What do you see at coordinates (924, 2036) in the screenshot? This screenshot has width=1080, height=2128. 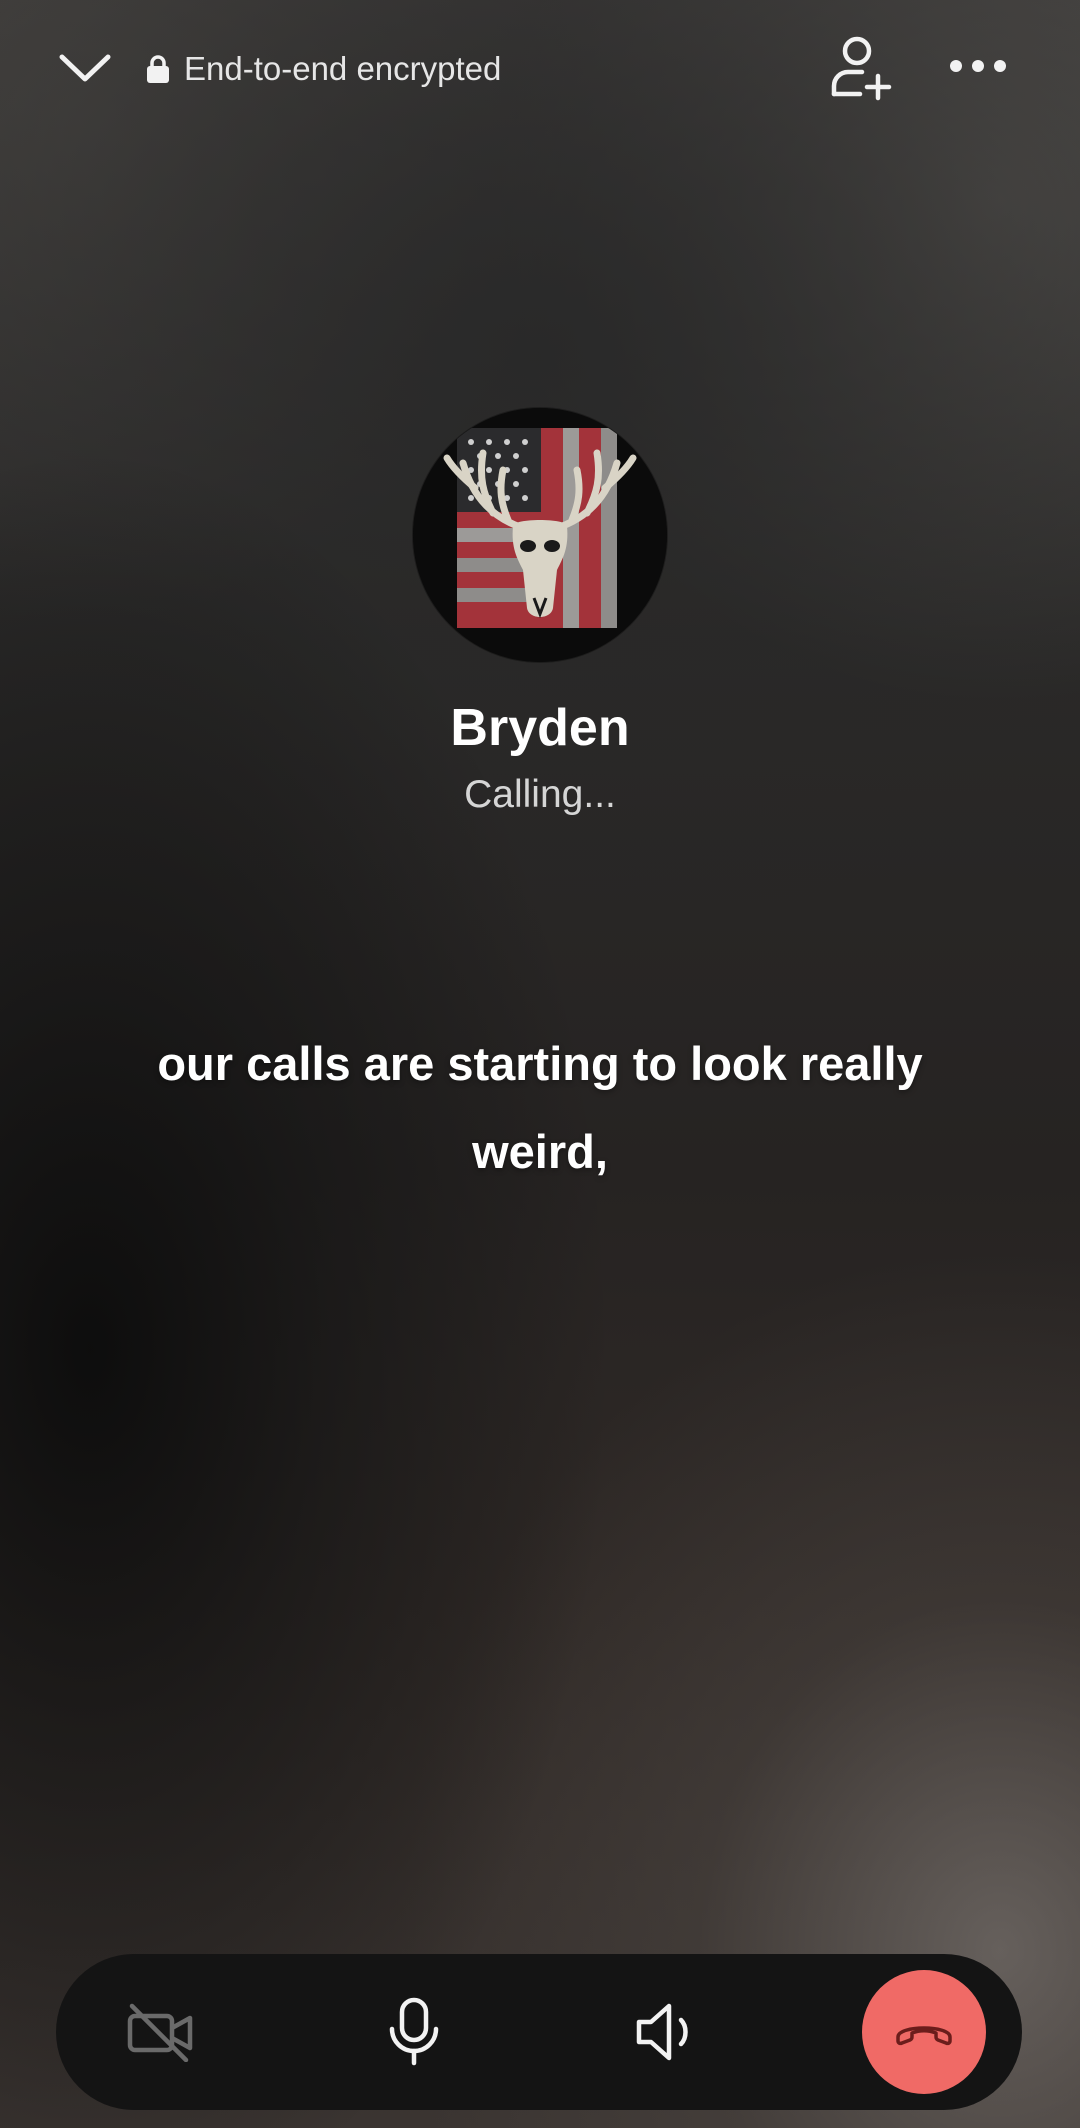 I see `phone-hangup-icon` at bounding box center [924, 2036].